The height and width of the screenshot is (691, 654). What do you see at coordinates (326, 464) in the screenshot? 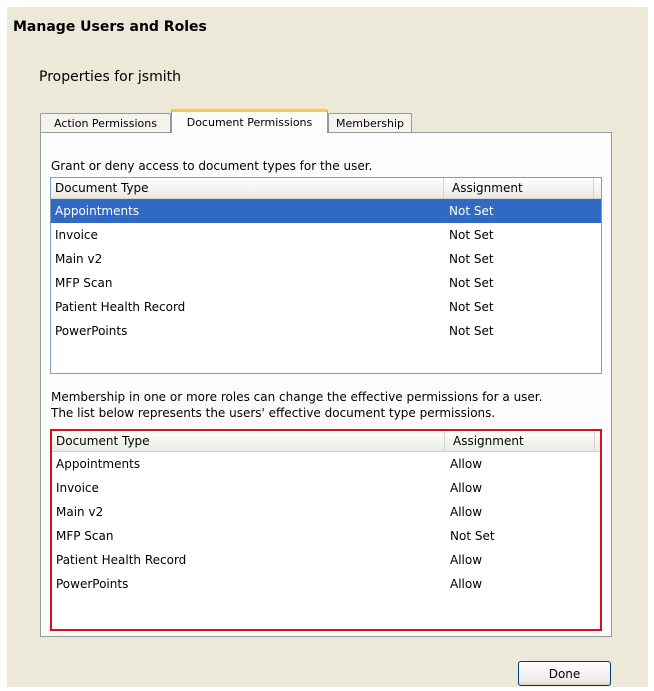
I see `list-item: Appointments Allow` at bounding box center [326, 464].